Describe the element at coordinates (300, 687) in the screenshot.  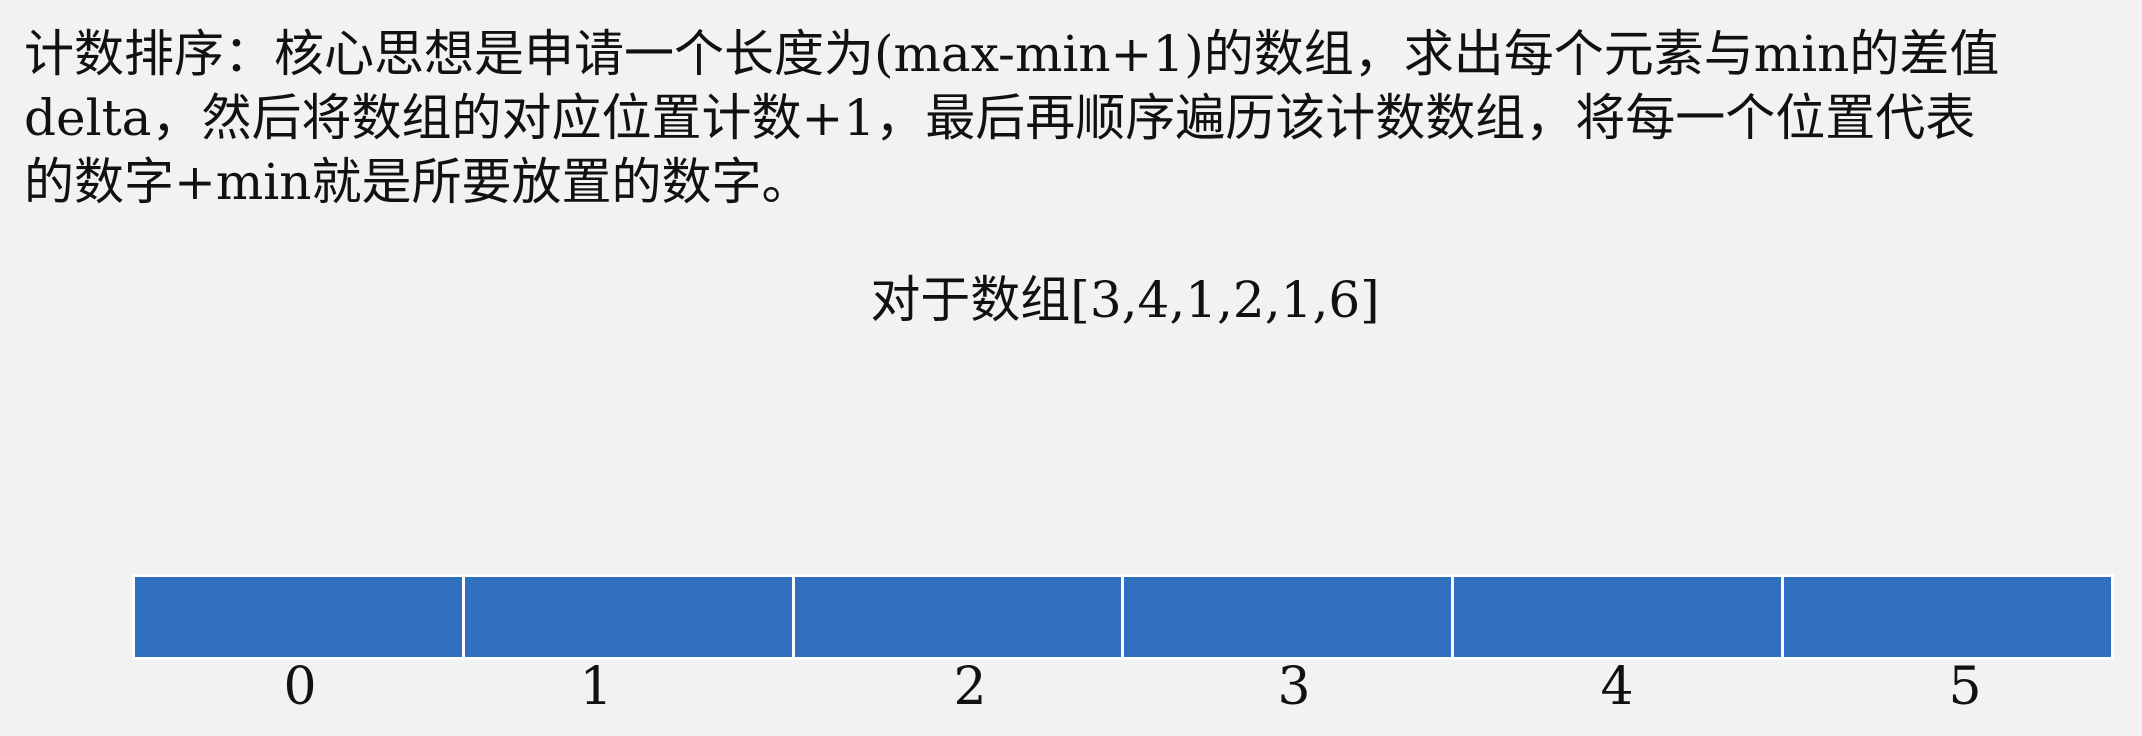
I see `index-label-0: 0` at that location.